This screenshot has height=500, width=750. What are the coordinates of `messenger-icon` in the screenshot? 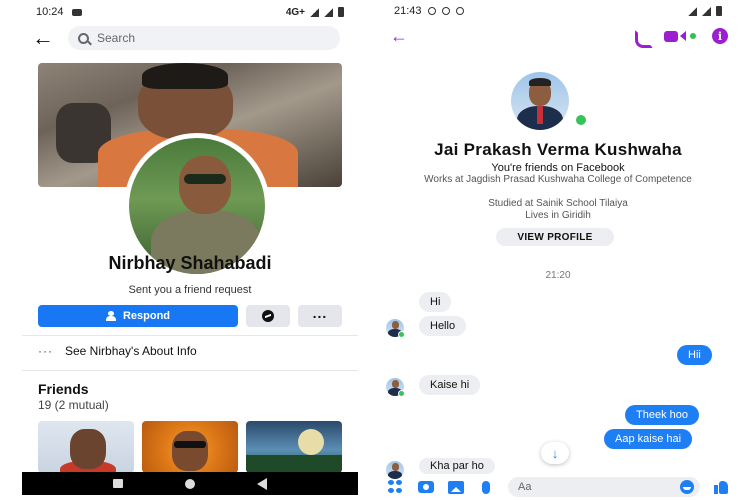 It's located at (268, 316).